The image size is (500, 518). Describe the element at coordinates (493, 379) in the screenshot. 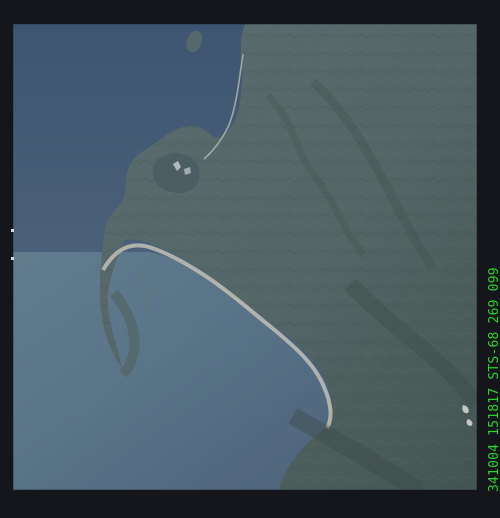

I see `photo-frame-label: 341004 151817 STS-68 269 099` at that location.